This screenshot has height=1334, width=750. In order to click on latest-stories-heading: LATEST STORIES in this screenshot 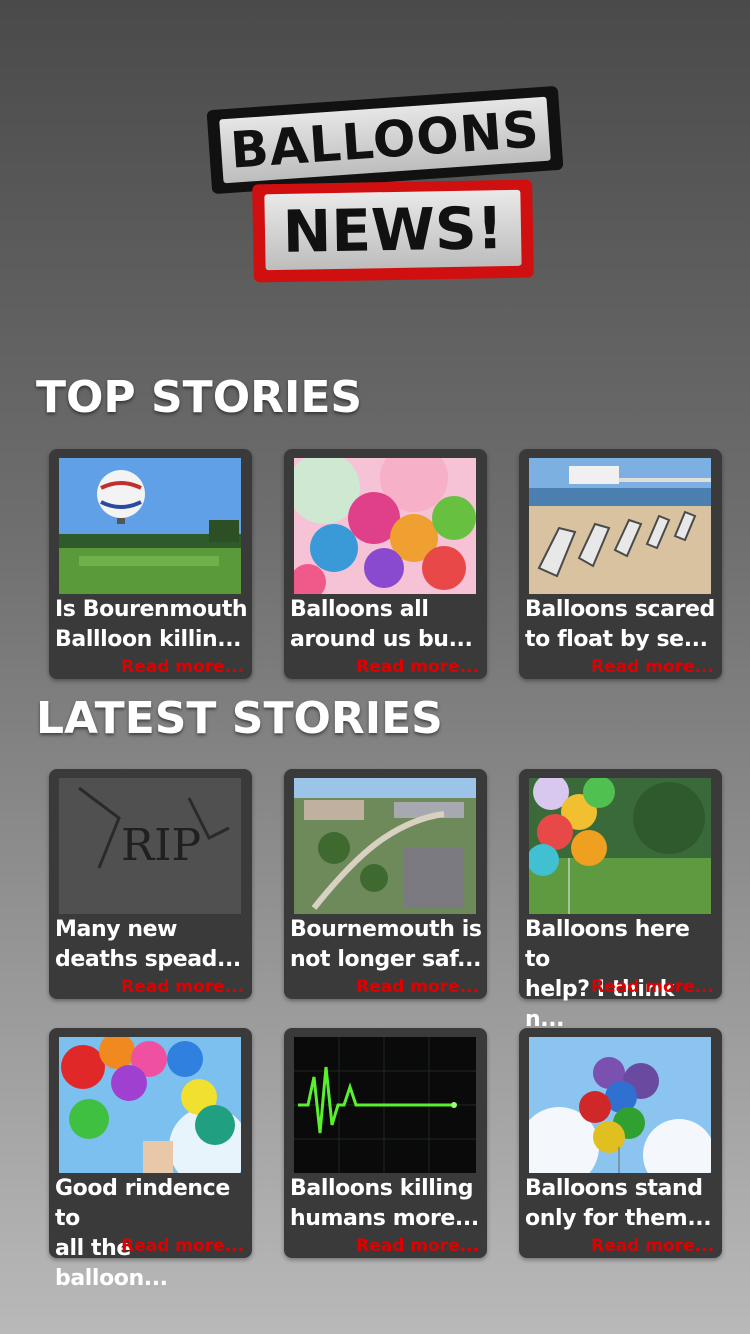, I will do `click(239, 718)`.